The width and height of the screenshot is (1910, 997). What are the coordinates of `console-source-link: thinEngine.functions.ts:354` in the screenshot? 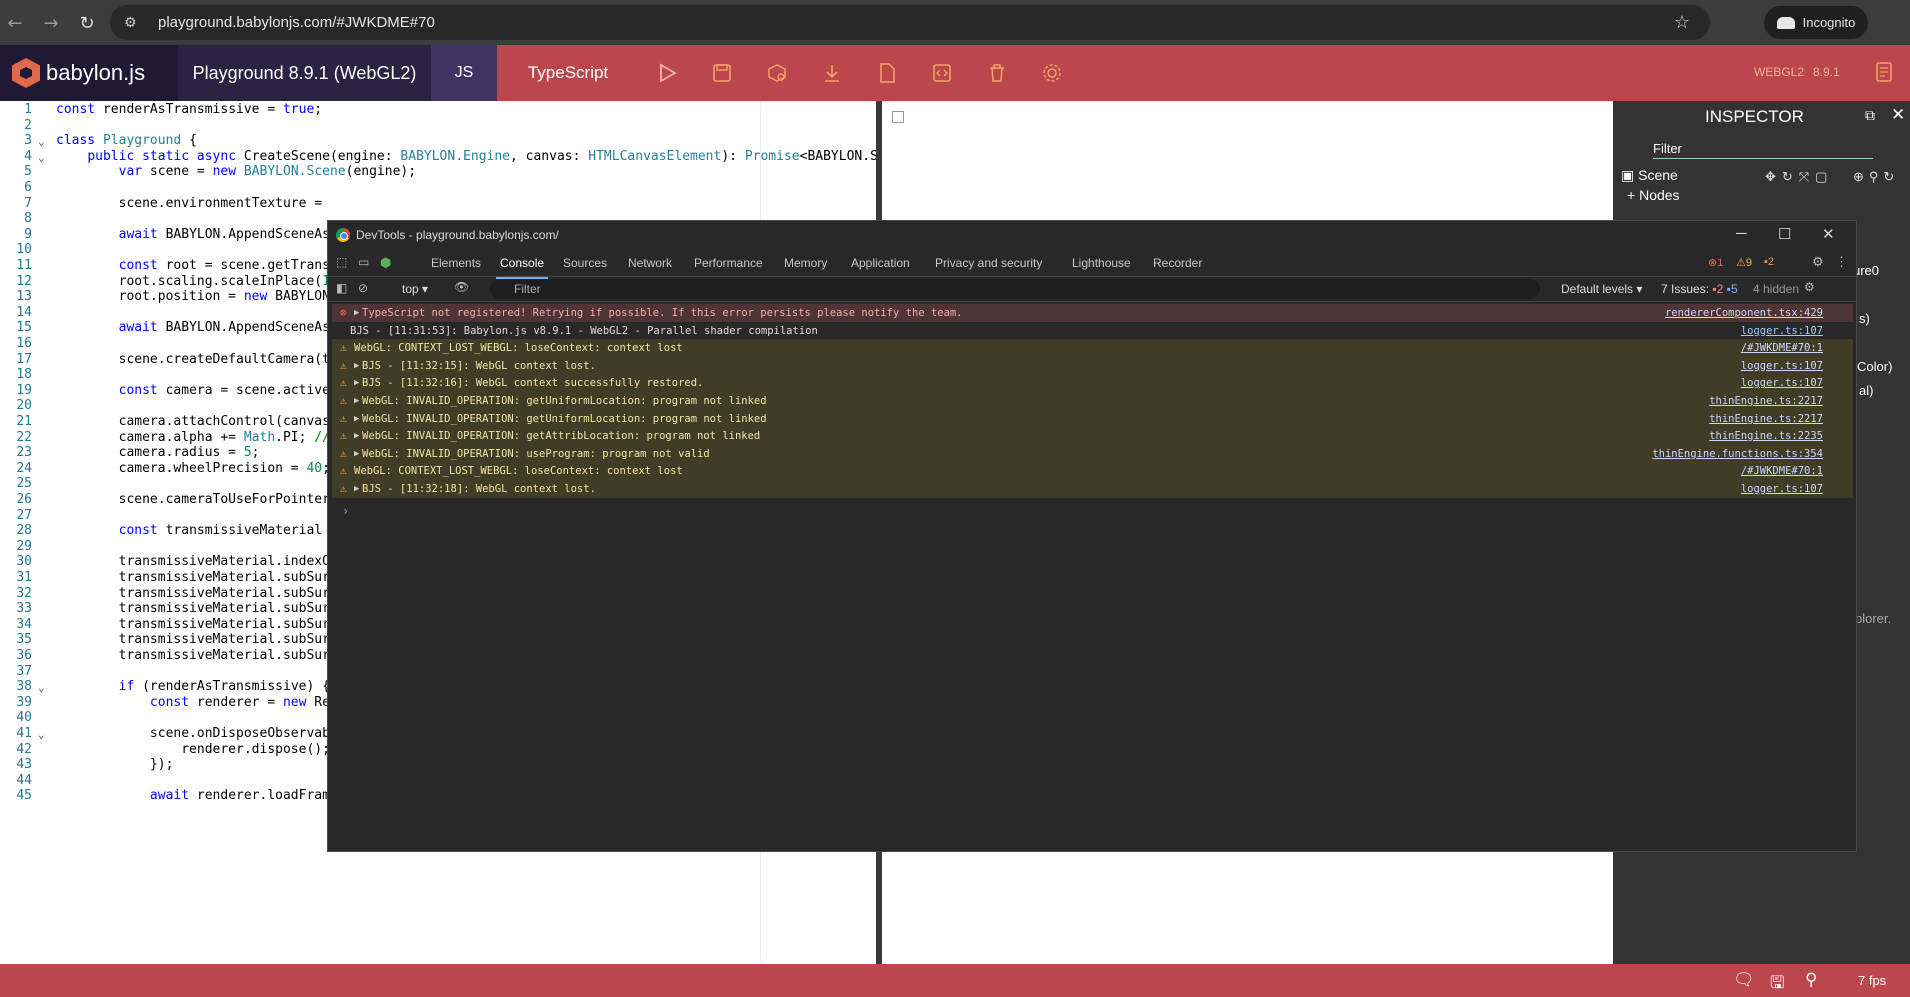 It's located at (1737, 454).